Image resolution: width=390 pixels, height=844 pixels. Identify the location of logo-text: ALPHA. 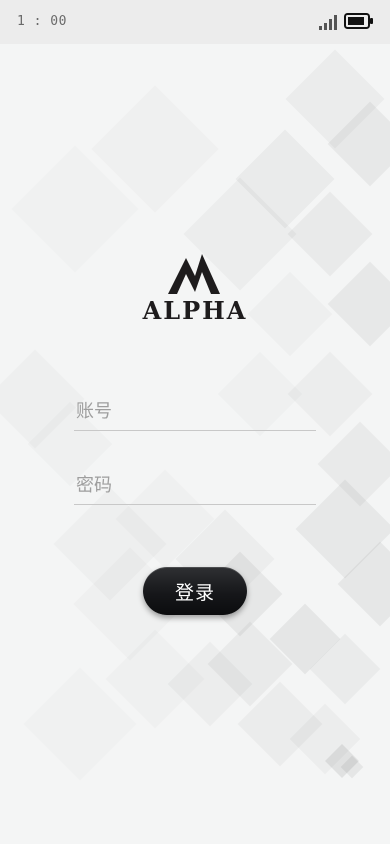
(195, 310).